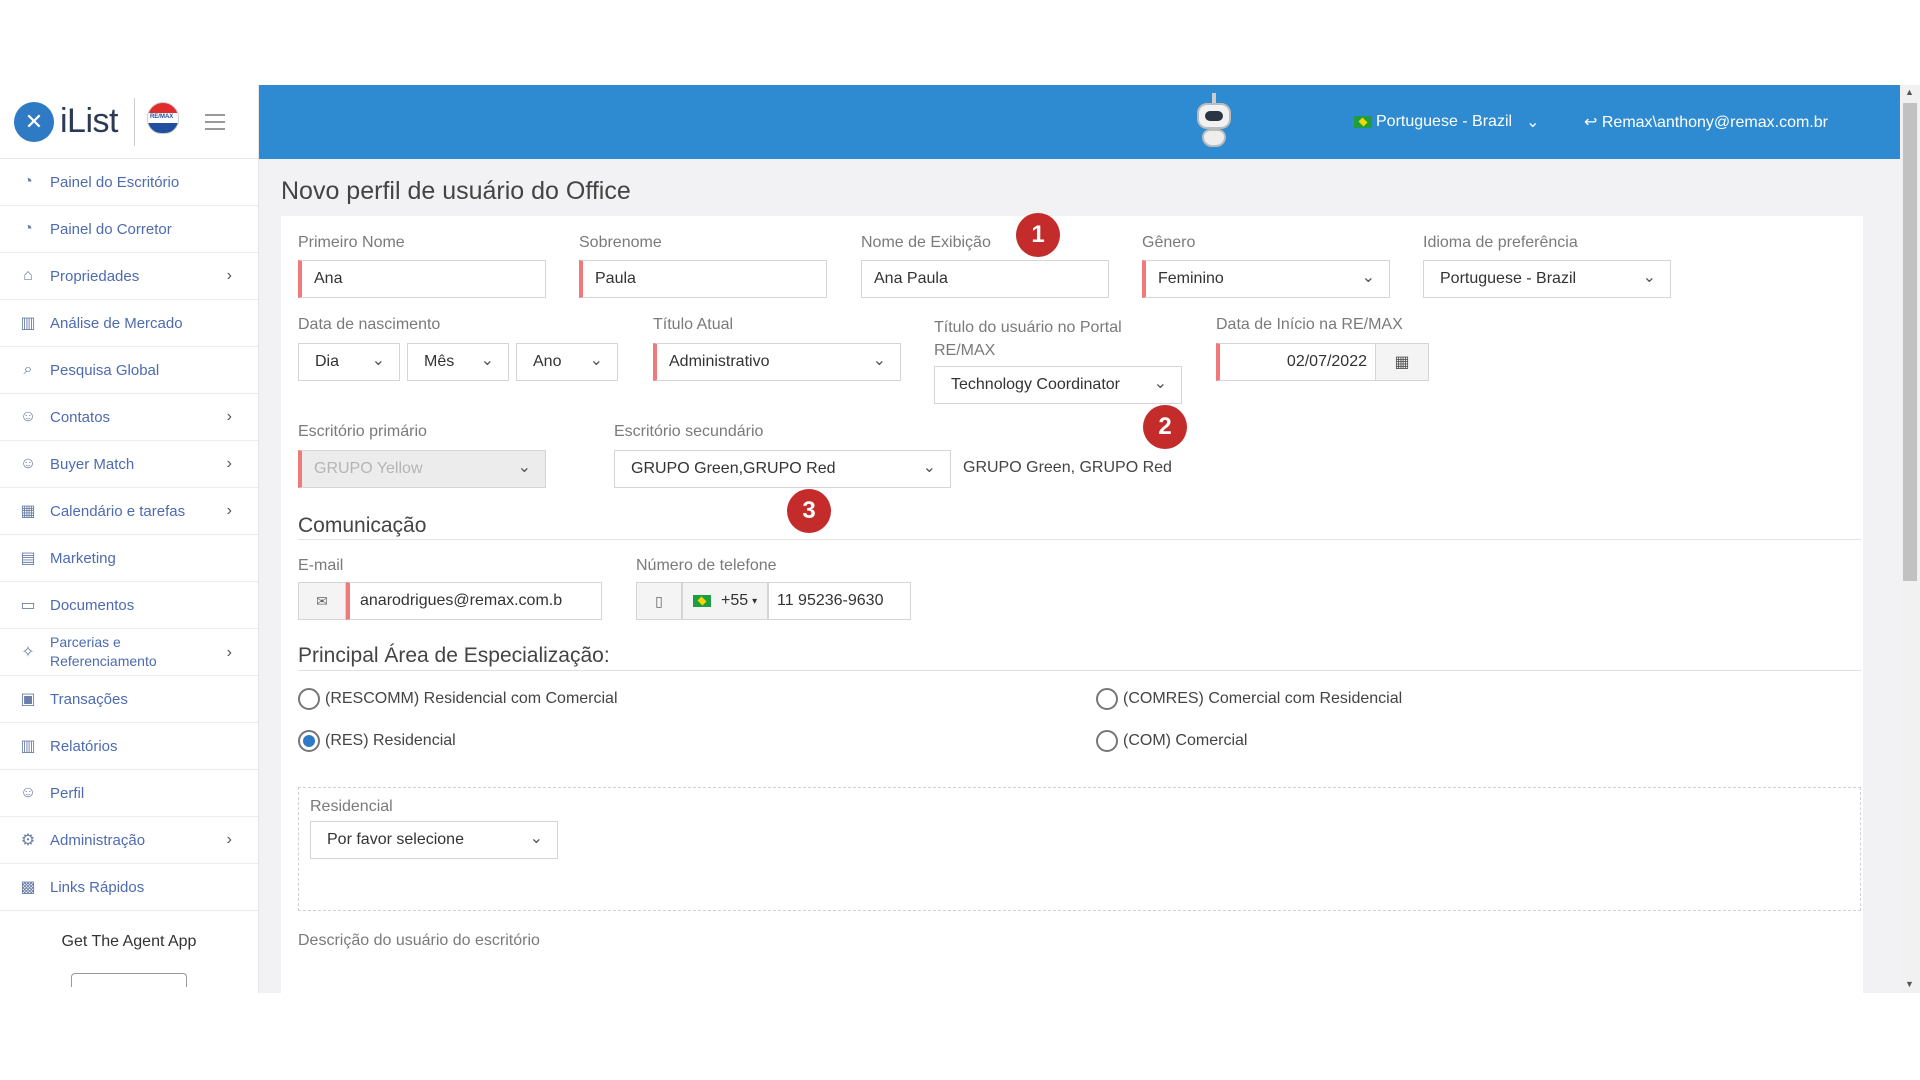  I want to click on brazil-flag-icon, so click(702, 601).